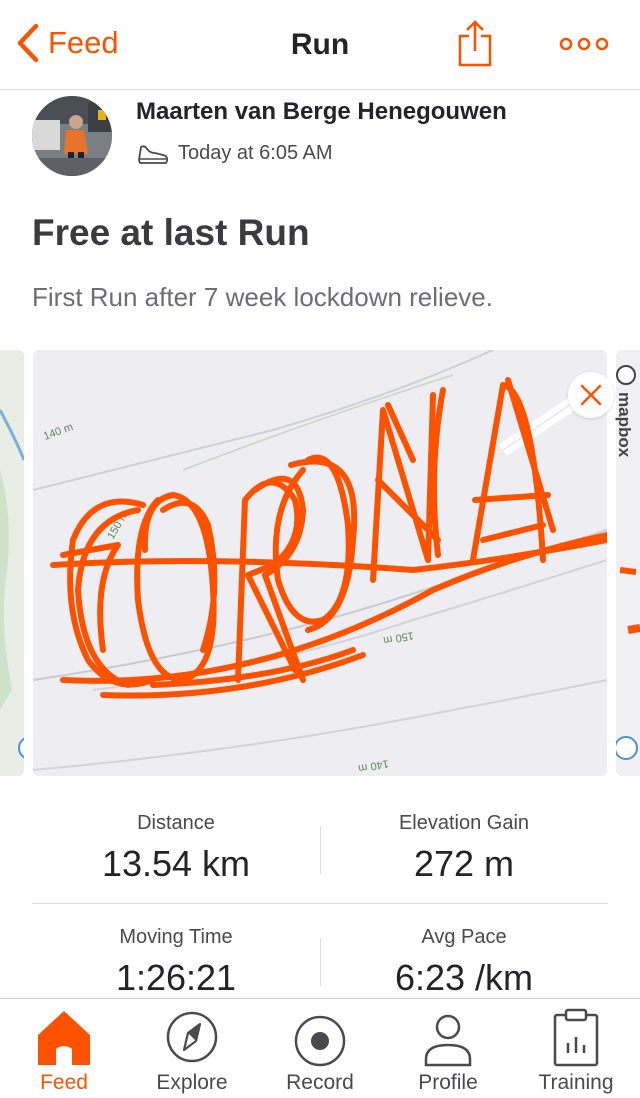 This screenshot has height=1098, width=640. Describe the element at coordinates (475, 44) in the screenshot. I see `share-icon` at that location.